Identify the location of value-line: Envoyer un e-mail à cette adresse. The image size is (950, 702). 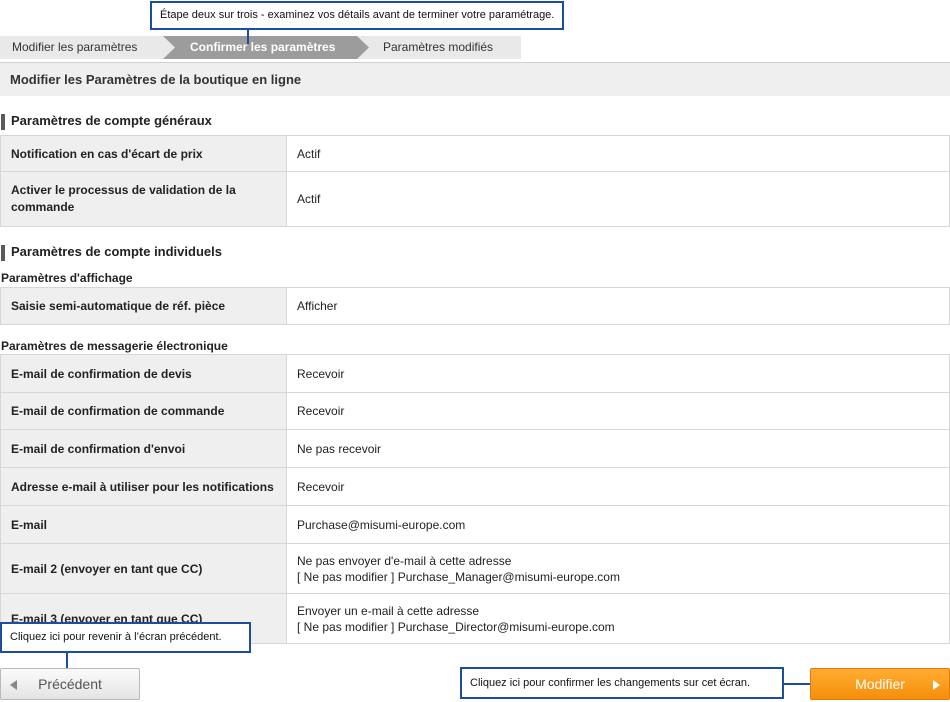
(388, 610).